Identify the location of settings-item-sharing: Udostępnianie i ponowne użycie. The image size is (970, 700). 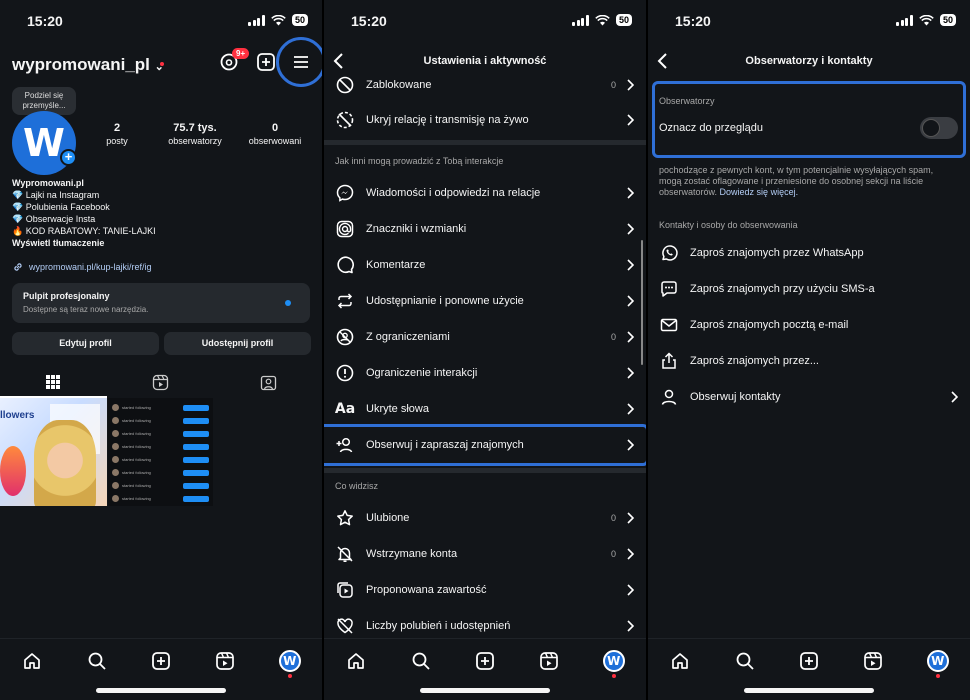
(485, 301).